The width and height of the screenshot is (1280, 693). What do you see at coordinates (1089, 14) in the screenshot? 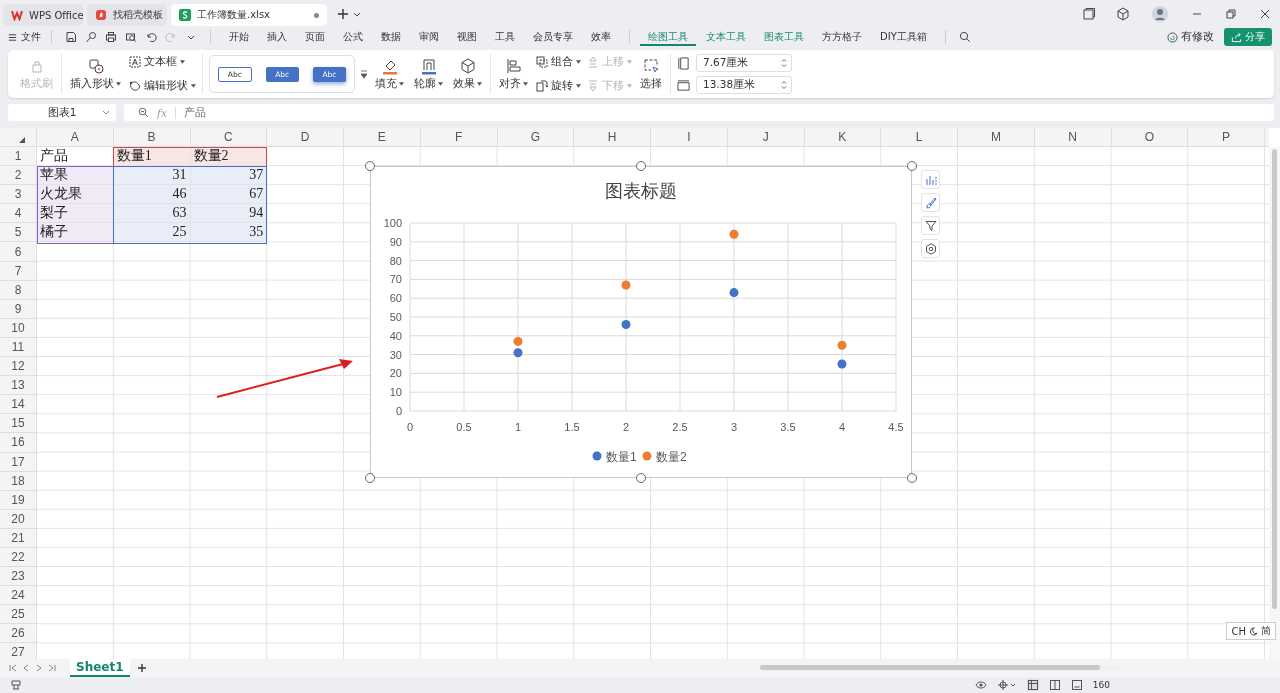
I see `window-icon` at bounding box center [1089, 14].